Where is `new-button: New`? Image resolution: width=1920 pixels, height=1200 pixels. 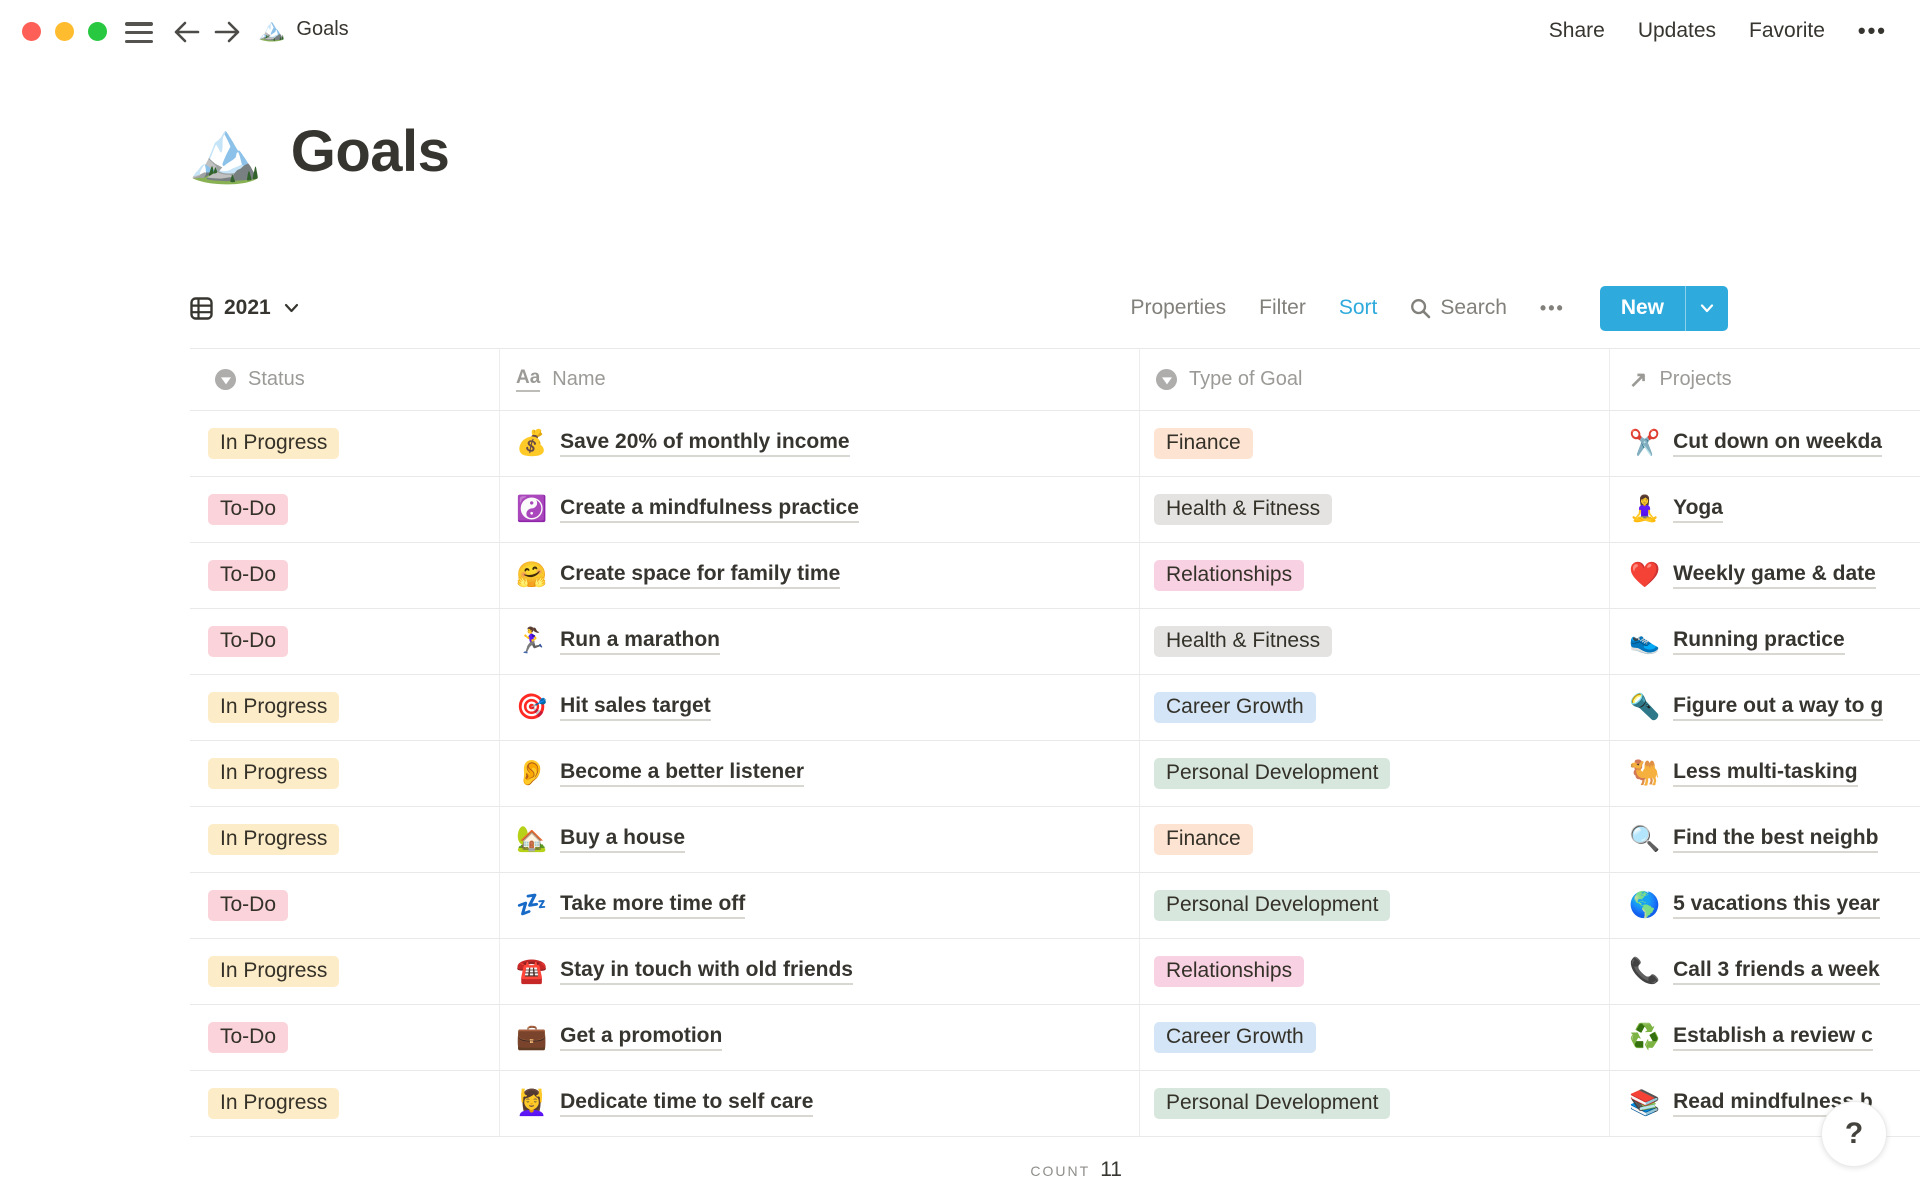 new-button: New is located at coordinates (1663, 308).